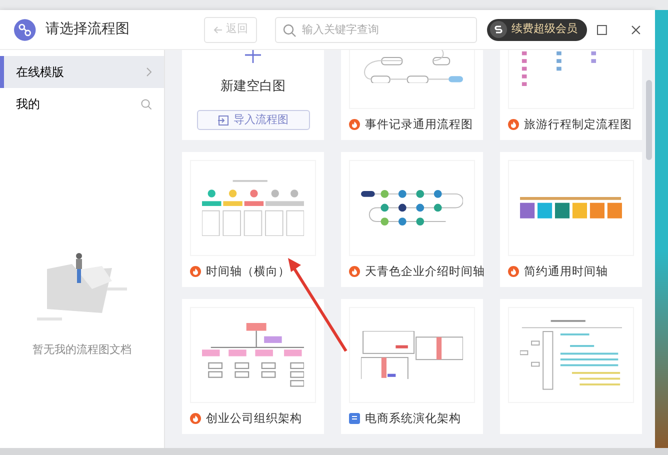 Image resolution: width=668 pixels, height=455 pixels. Describe the element at coordinates (566, 271) in the screenshot. I see `template-name: 简约通用时间轴` at that location.